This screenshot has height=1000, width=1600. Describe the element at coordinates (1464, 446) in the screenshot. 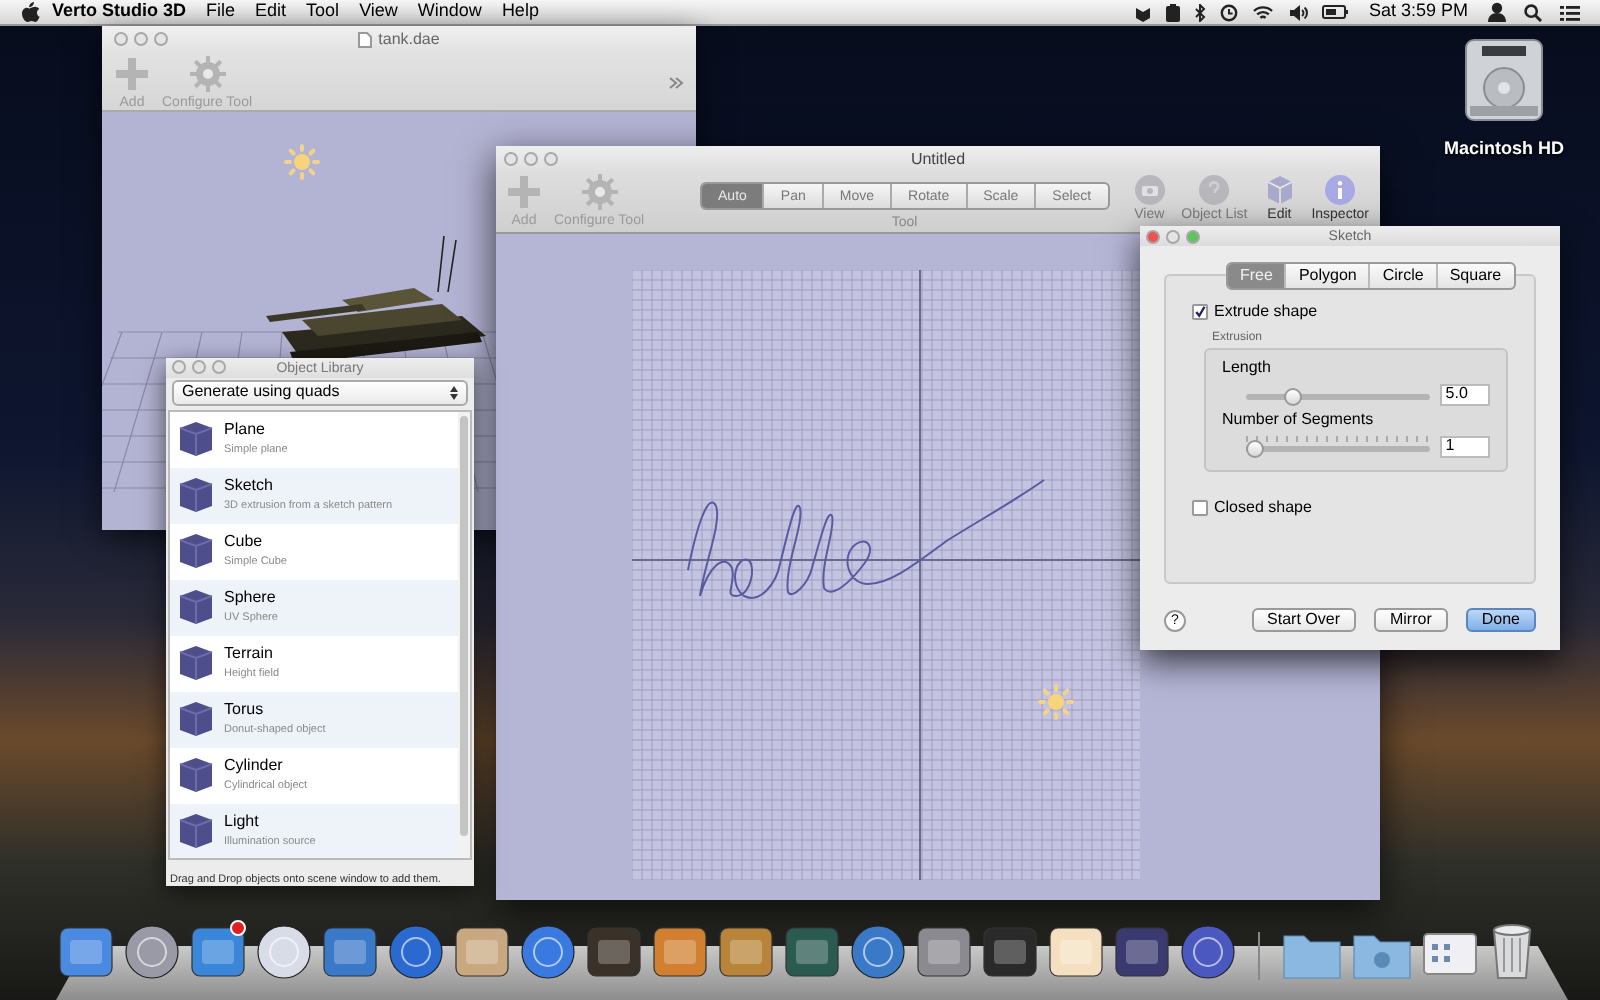

I see `value-field: 1` at that location.